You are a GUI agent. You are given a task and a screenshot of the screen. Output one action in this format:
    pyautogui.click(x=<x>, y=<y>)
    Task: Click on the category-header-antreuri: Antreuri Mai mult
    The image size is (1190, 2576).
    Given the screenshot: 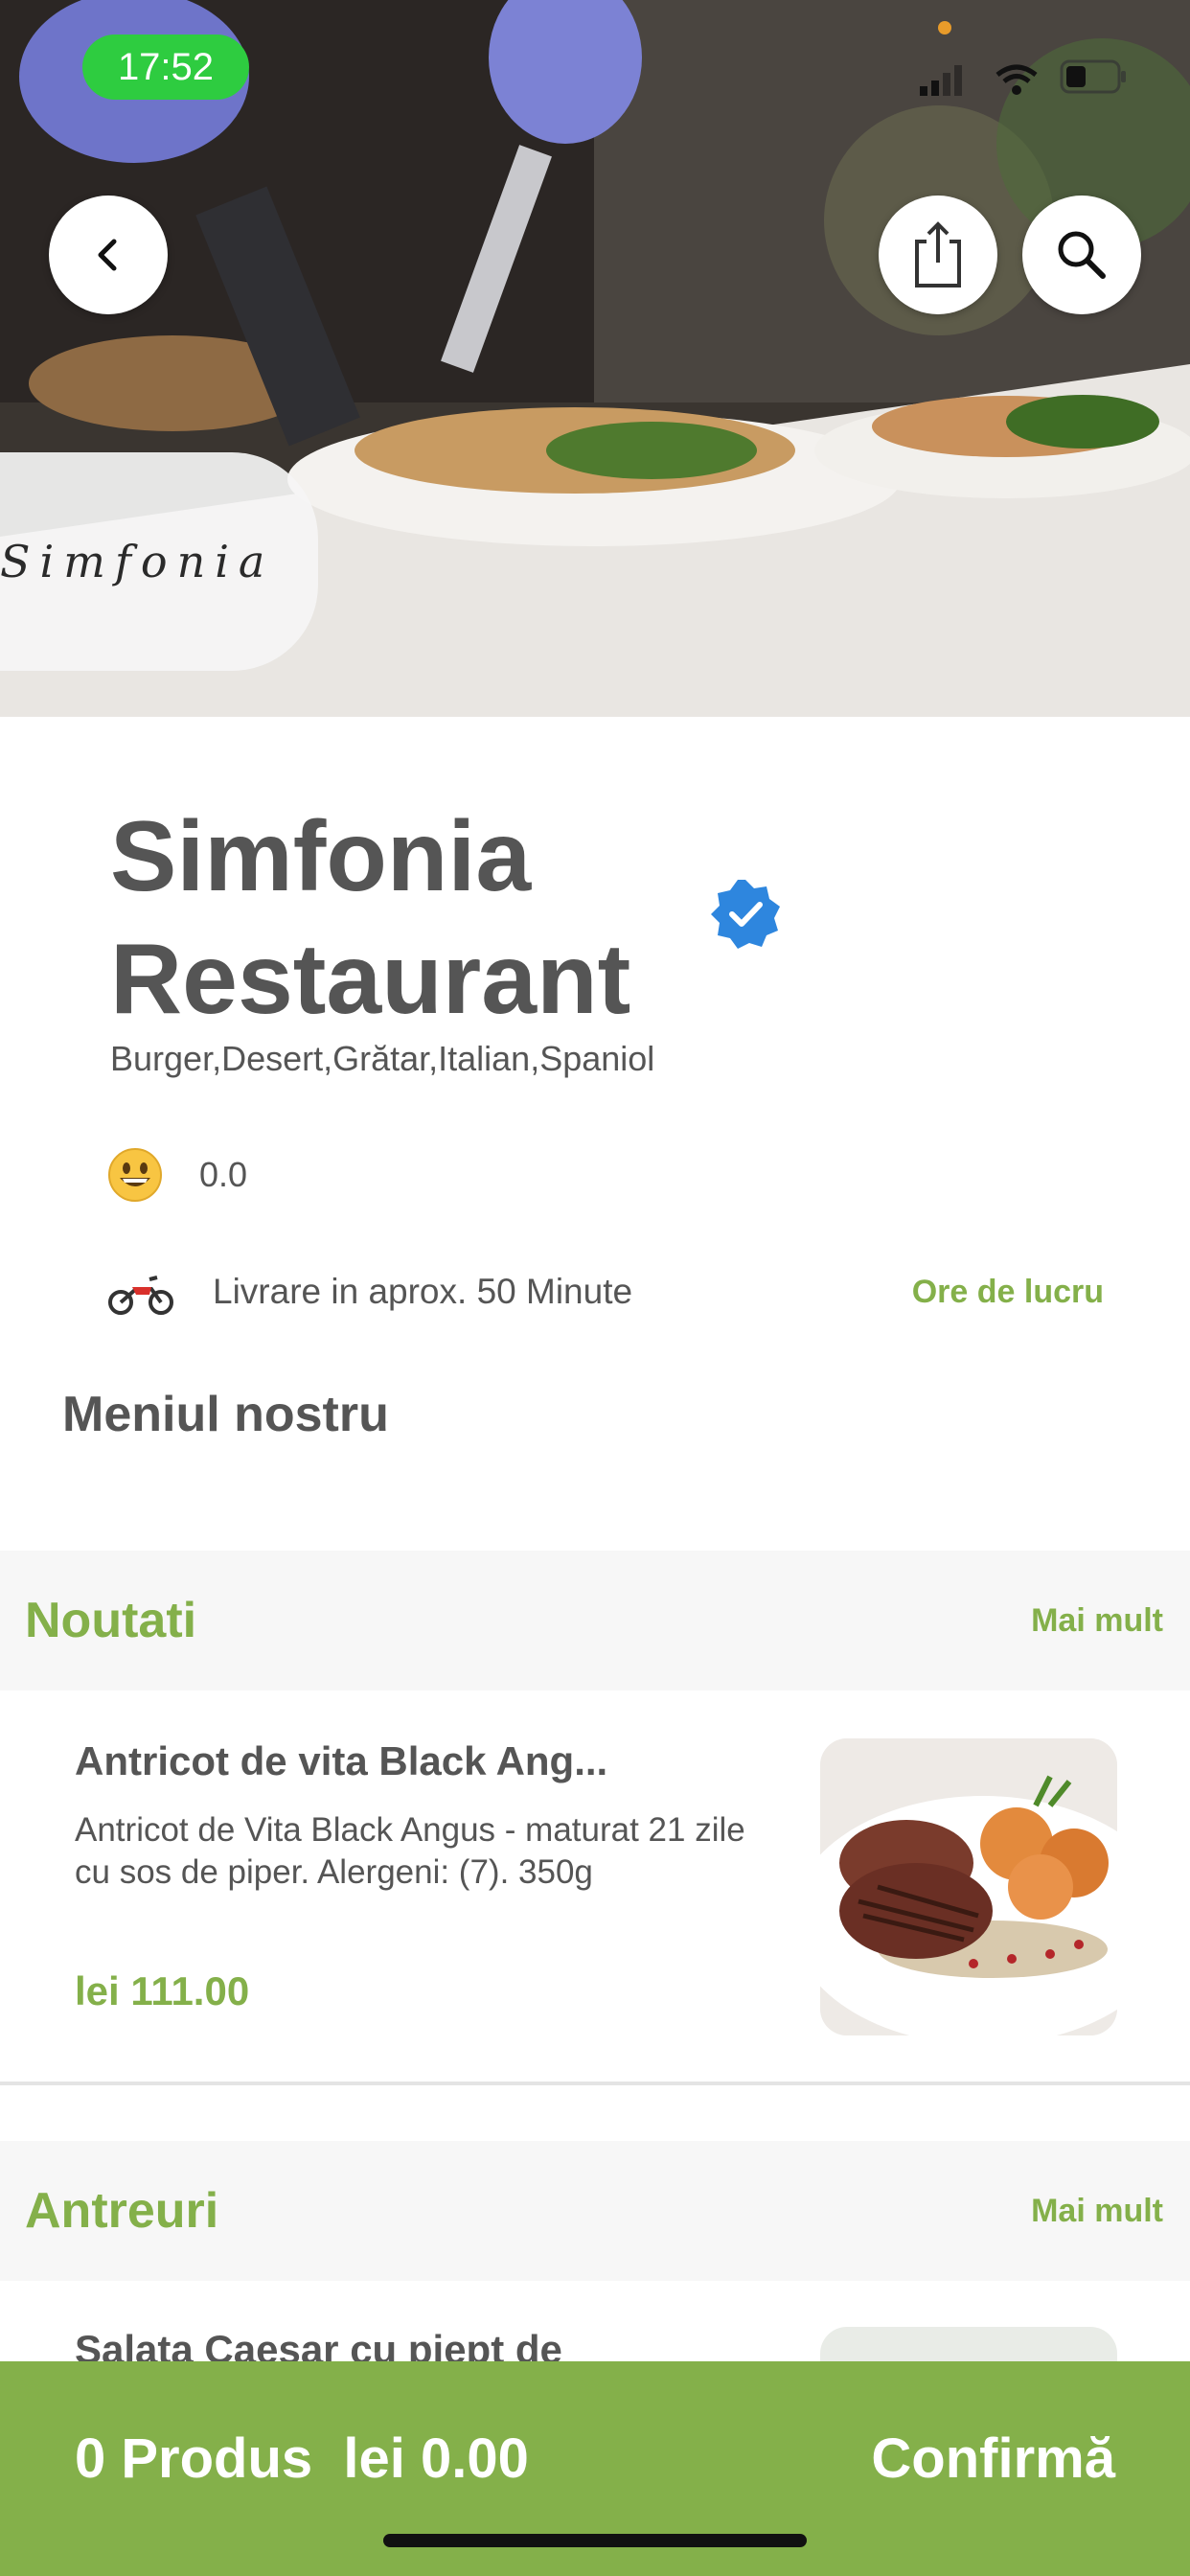 What is the action you would take?
    pyautogui.click(x=595, y=2211)
    